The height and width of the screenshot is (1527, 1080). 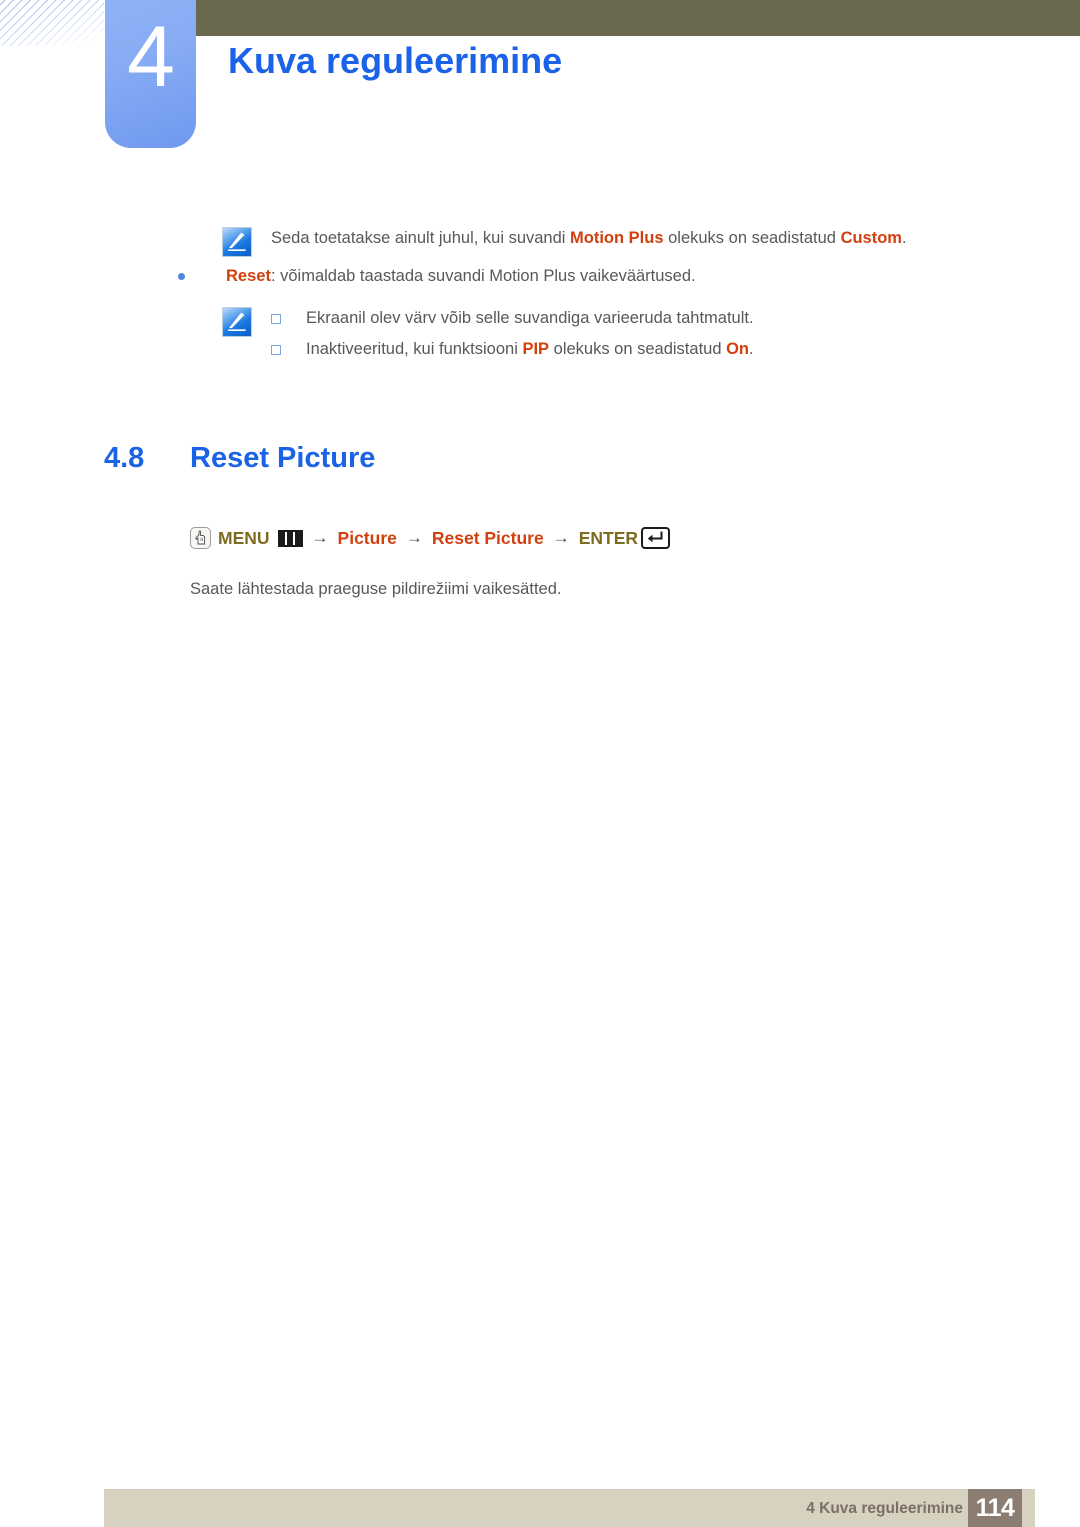 I want to click on note-two-item-1-seg-4: ., so click(x=751, y=349).